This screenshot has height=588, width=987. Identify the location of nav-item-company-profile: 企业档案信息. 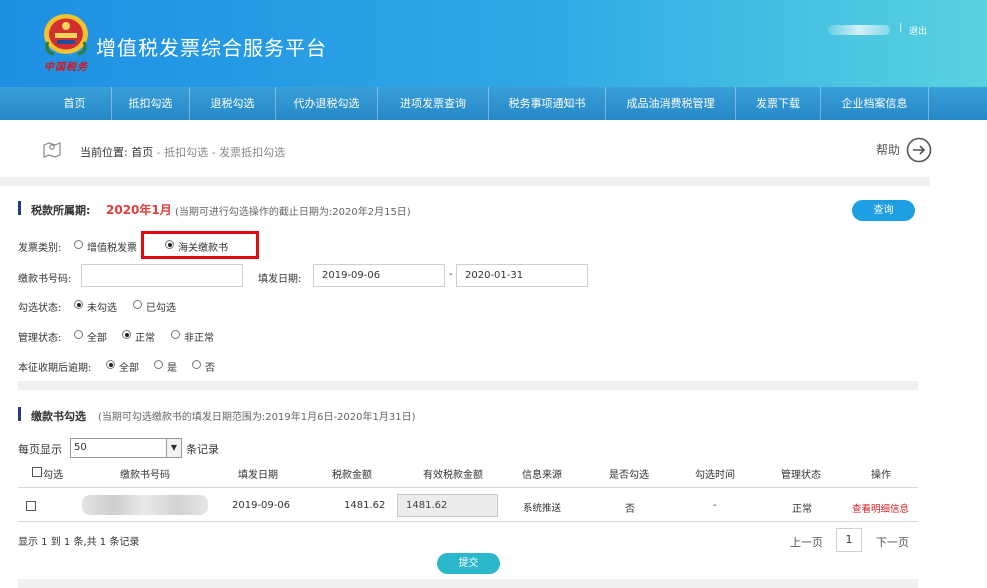
(875, 103).